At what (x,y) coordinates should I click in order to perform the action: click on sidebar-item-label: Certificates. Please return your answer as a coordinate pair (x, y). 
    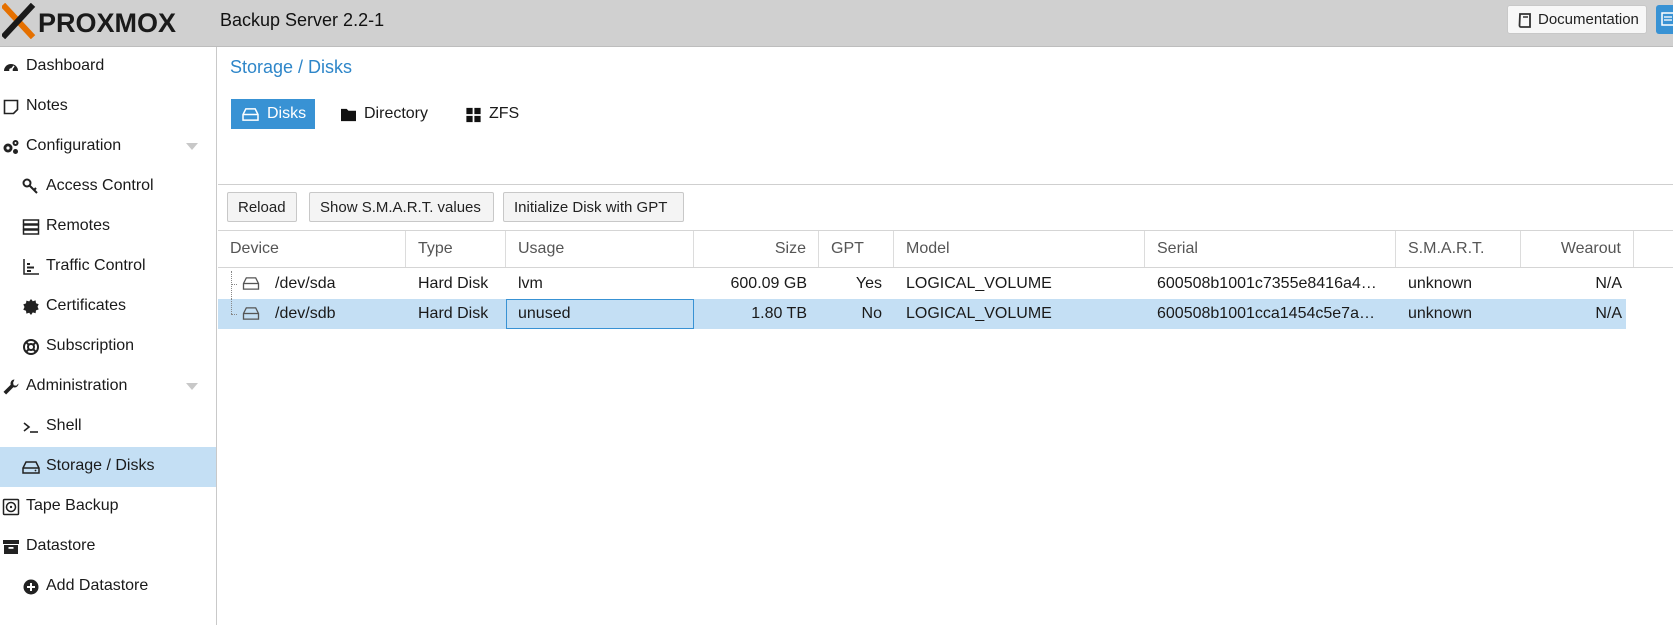
    Looking at the image, I should click on (86, 305).